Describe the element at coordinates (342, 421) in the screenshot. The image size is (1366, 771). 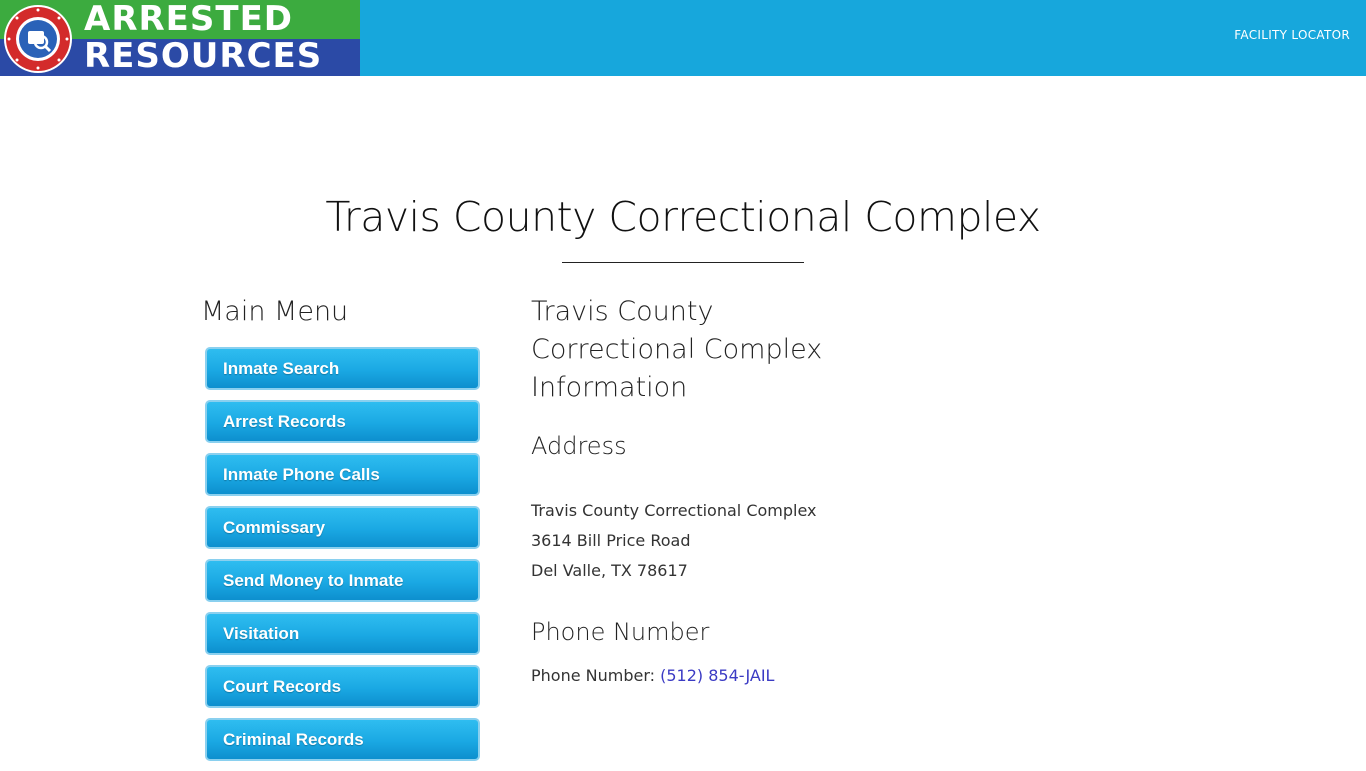
I see `menu-button-arrest-records: Arrest Records` at that location.